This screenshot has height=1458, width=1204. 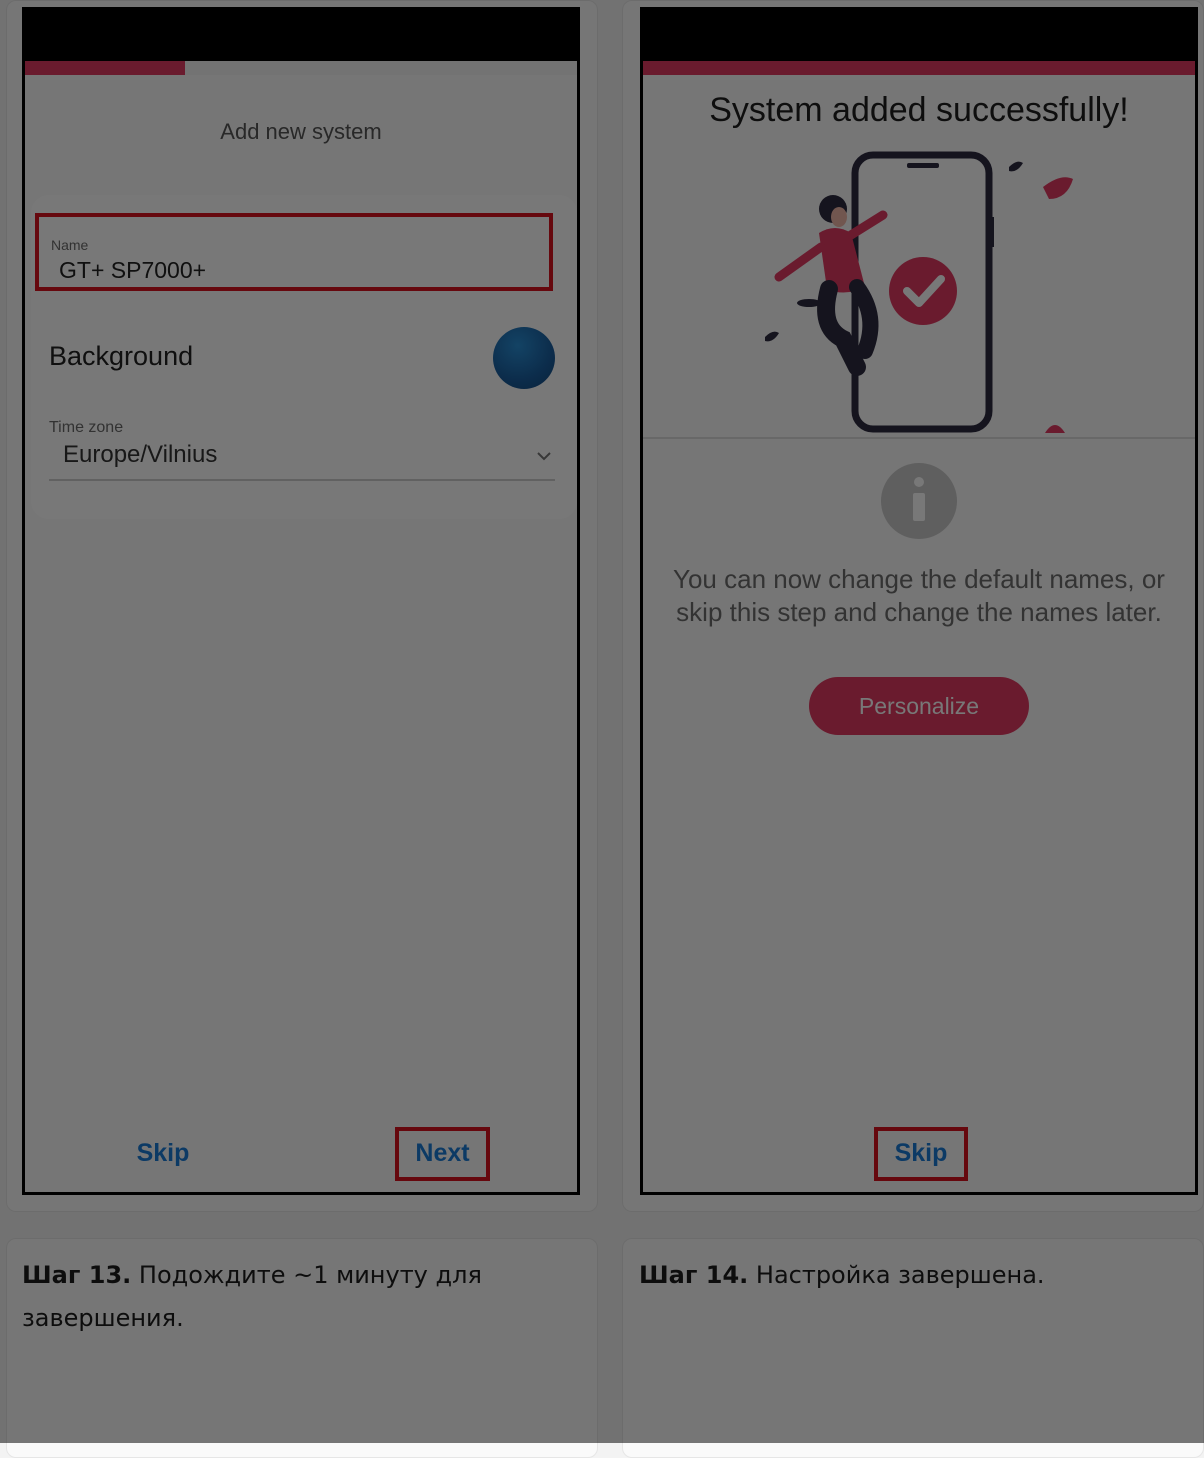 What do you see at coordinates (919, 482) in the screenshot?
I see `info-icon-dot` at bounding box center [919, 482].